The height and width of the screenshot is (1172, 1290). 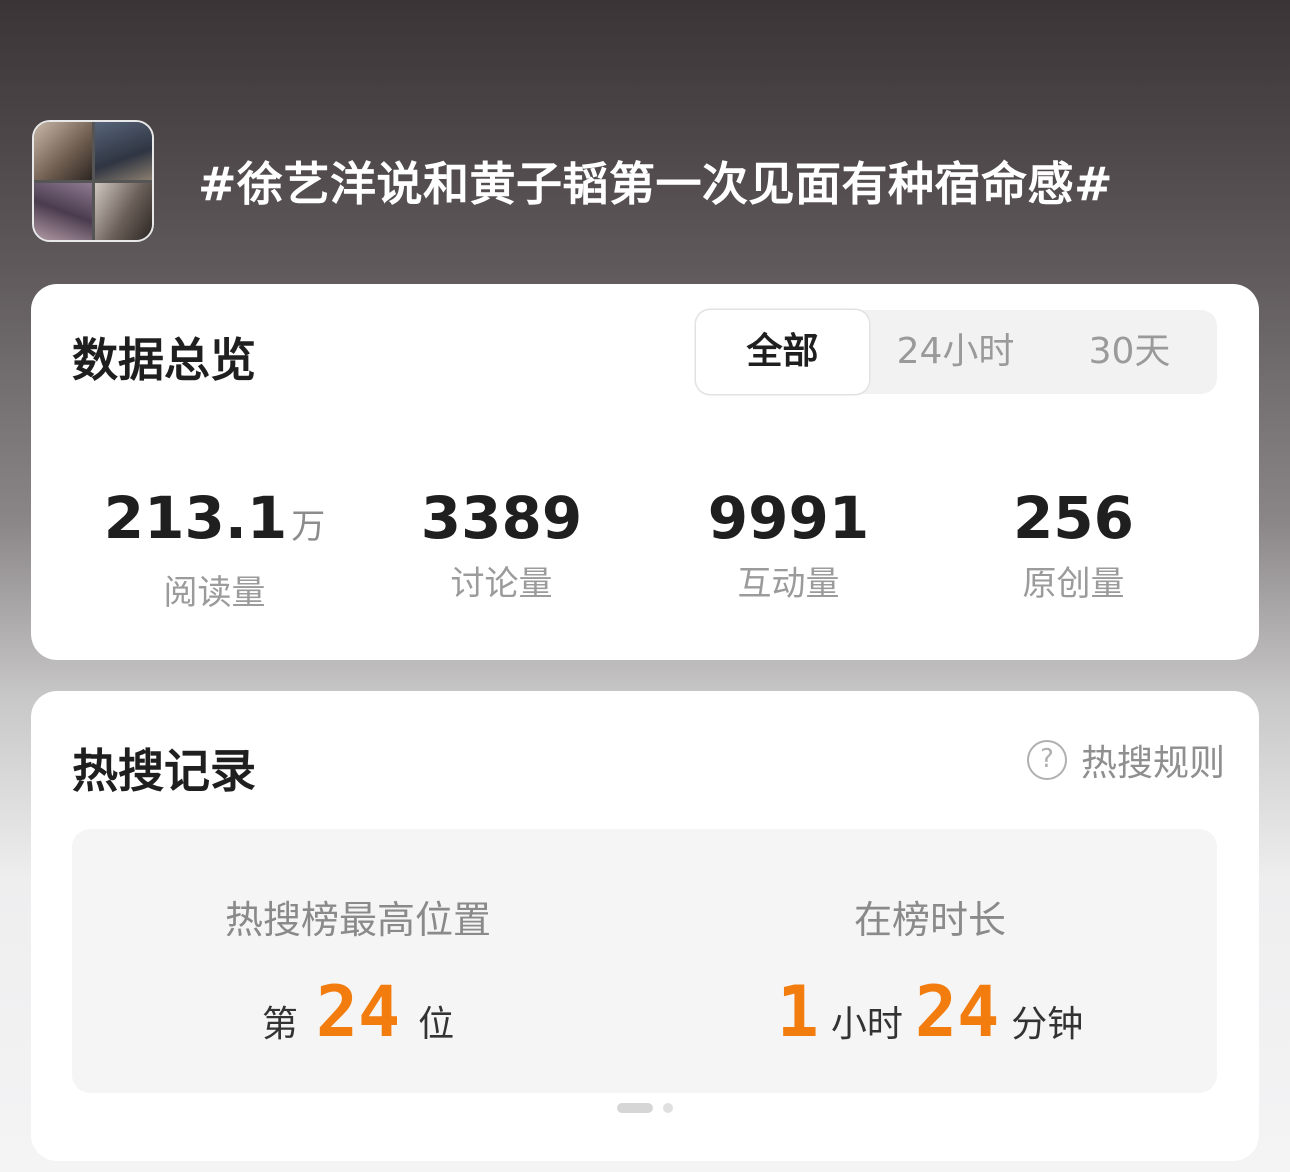 What do you see at coordinates (358, 961) in the screenshot?
I see `highest-rank: 热搜榜最高位置 第 24 位` at bounding box center [358, 961].